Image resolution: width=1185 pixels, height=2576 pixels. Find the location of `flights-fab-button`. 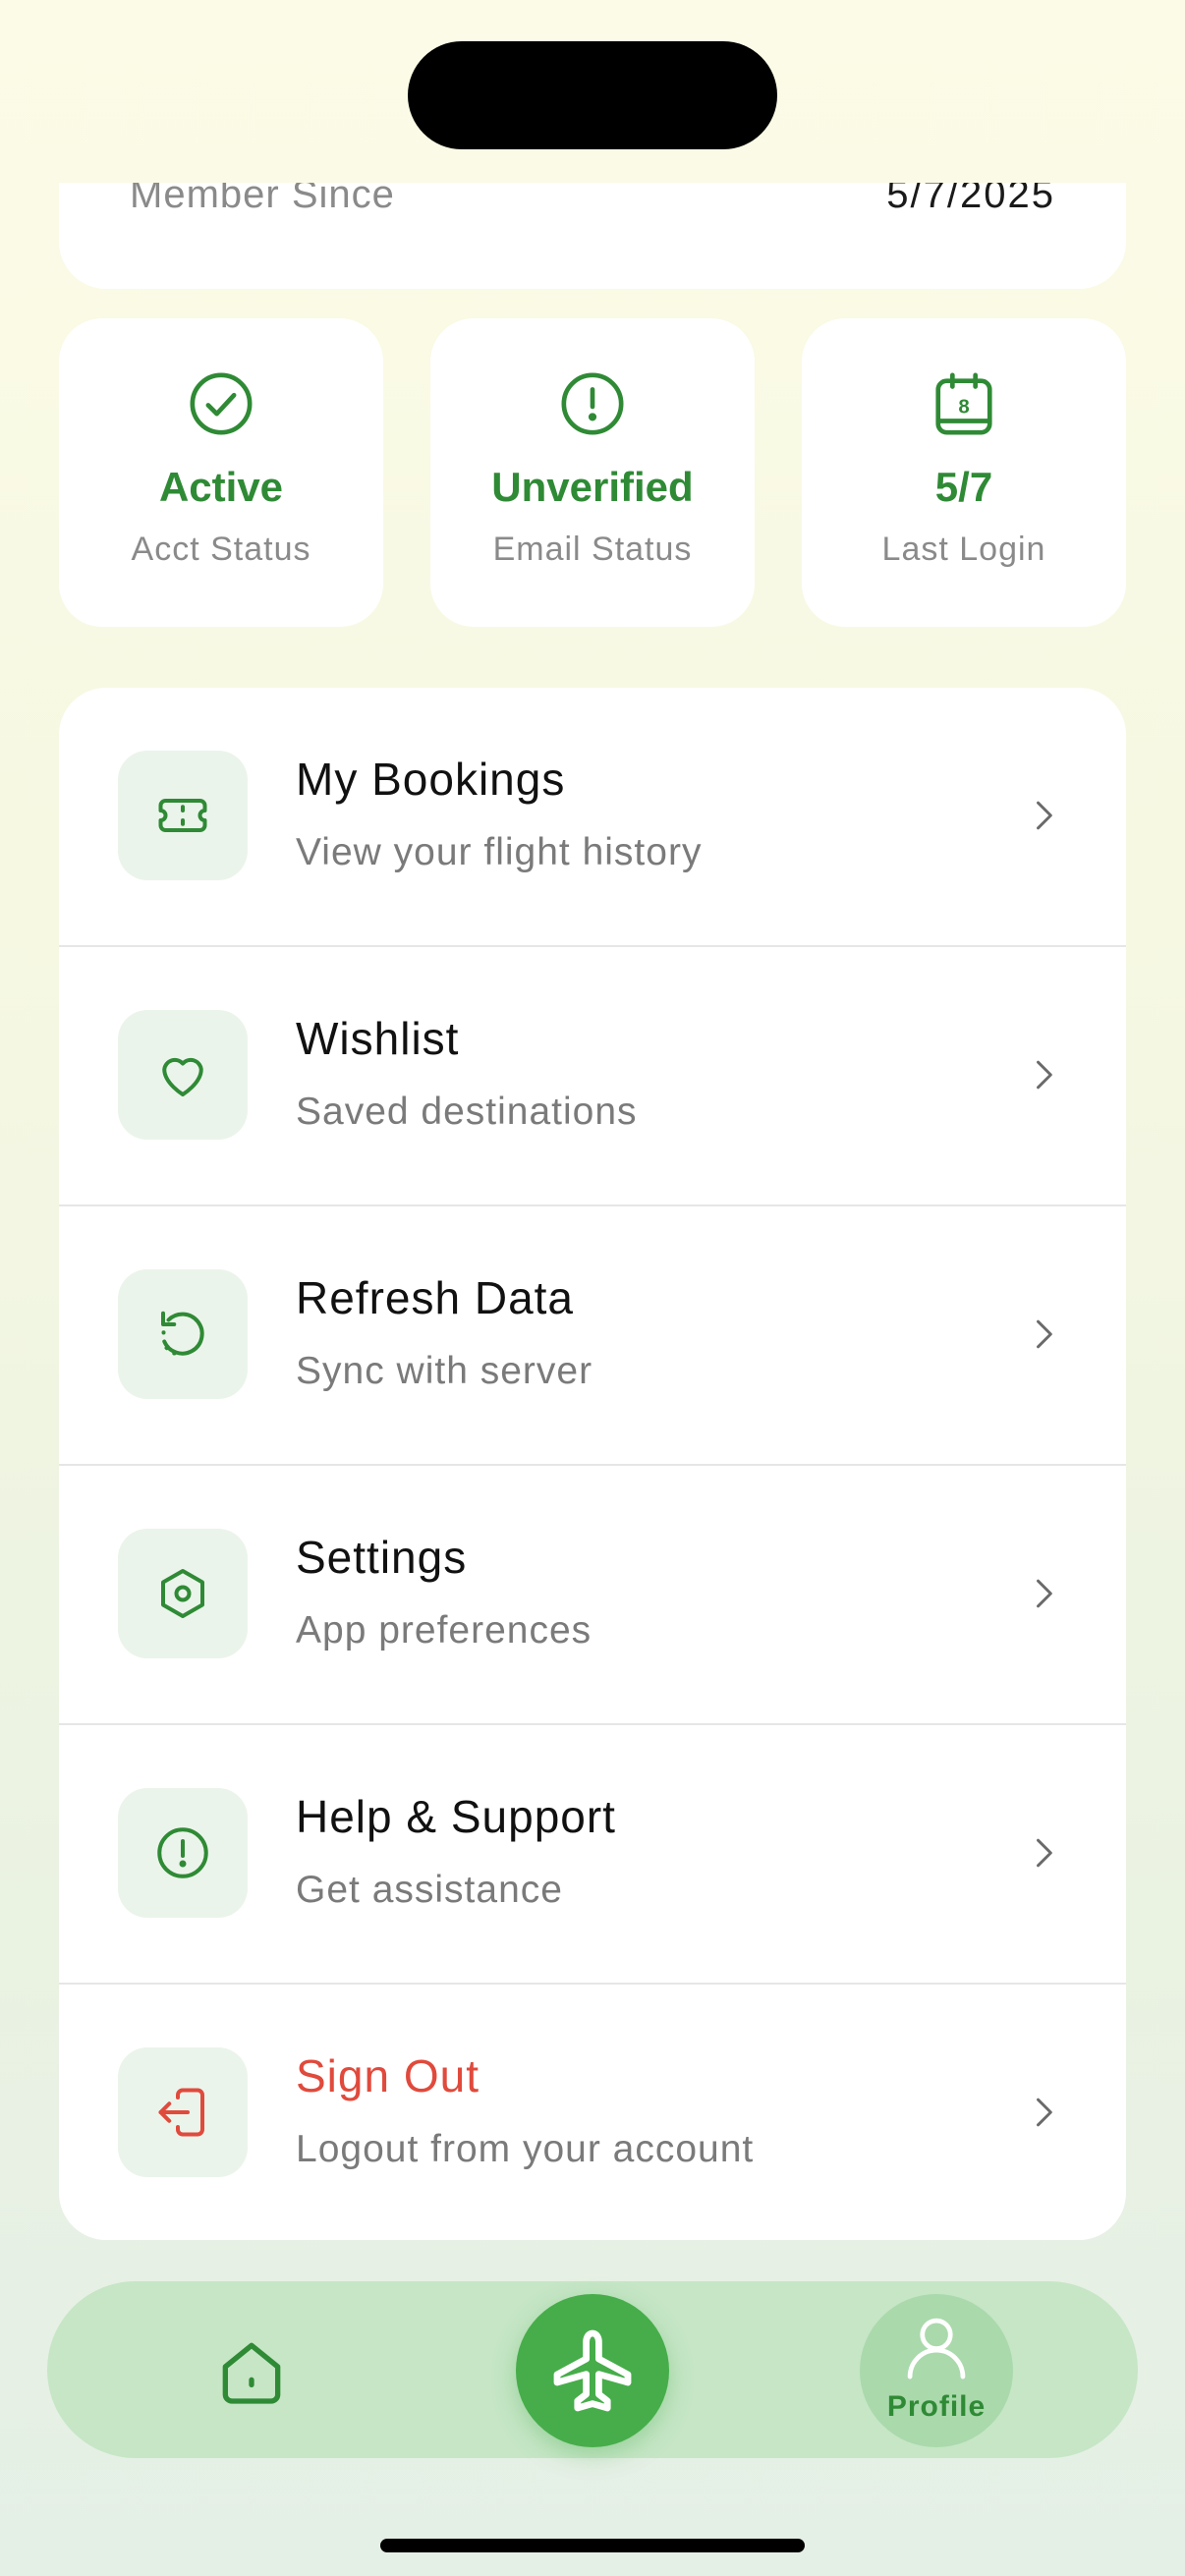

flights-fab-button is located at coordinates (592, 2370).